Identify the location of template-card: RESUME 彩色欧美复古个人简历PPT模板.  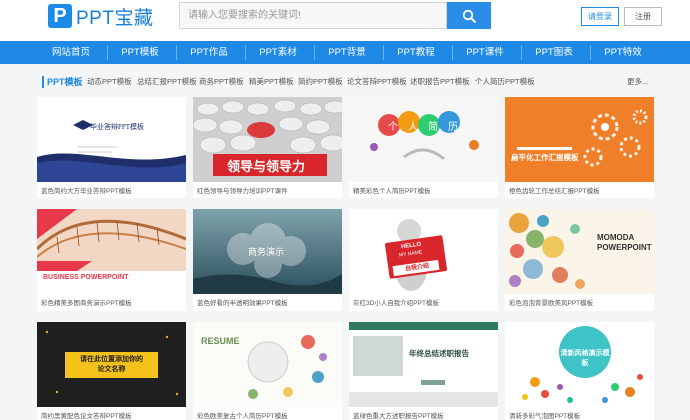
(267, 371).